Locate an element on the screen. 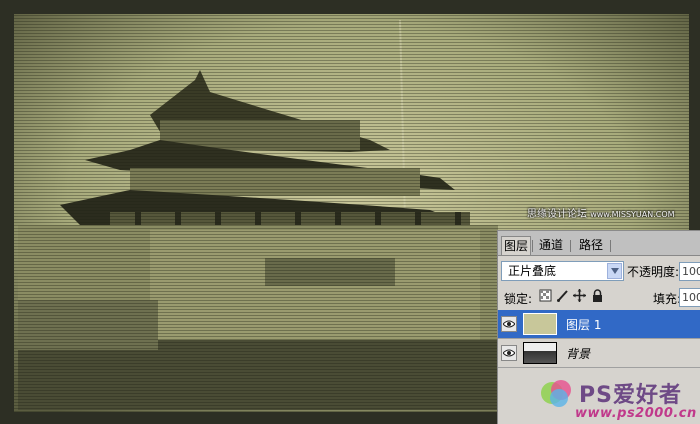 This screenshot has width=700, height=424. brand-logo-icon is located at coordinates (556, 393).